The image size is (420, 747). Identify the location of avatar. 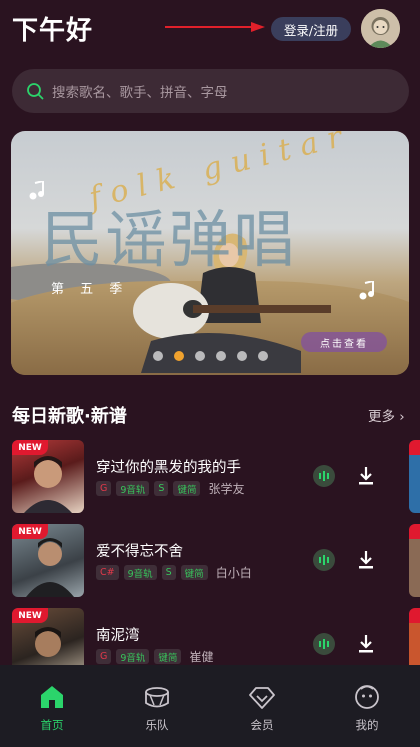
(380, 28).